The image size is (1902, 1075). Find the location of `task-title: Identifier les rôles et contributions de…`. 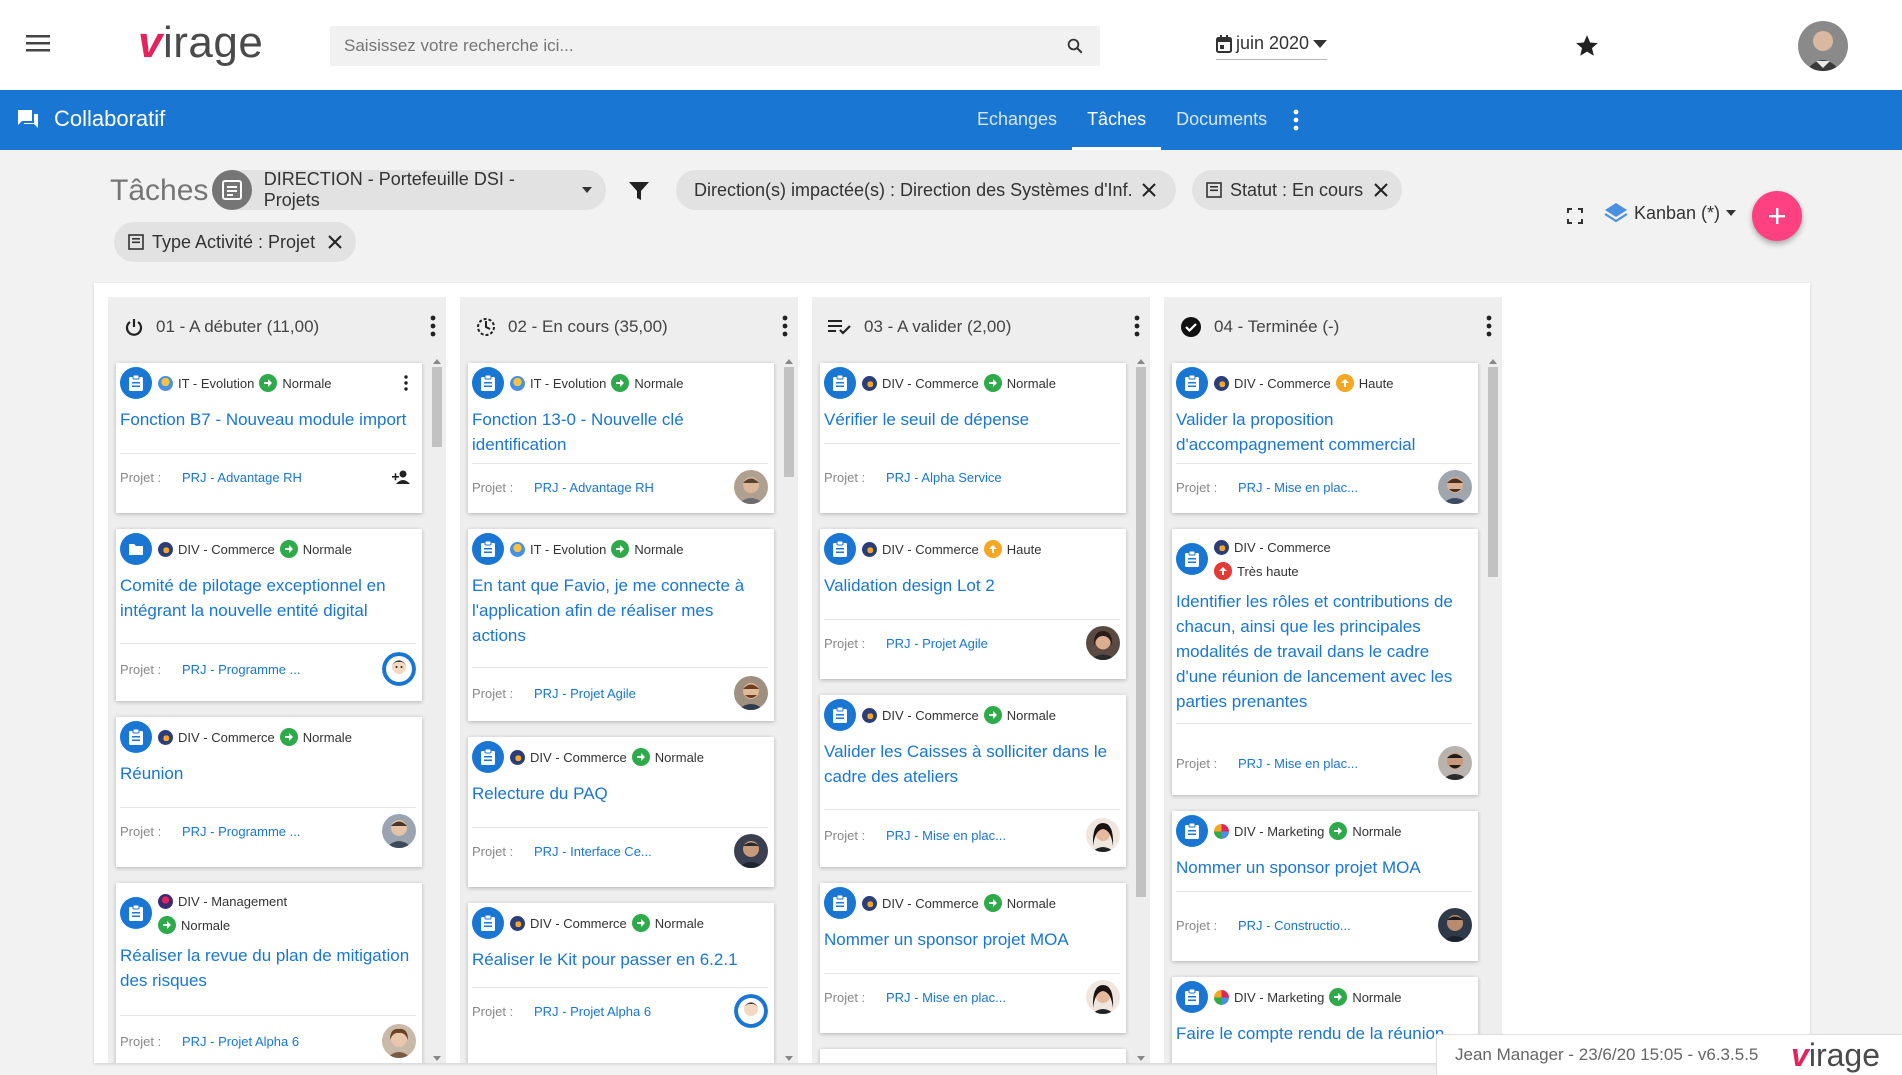

task-title: Identifier les rôles et contributions de… is located at coordinates (1324, 651).